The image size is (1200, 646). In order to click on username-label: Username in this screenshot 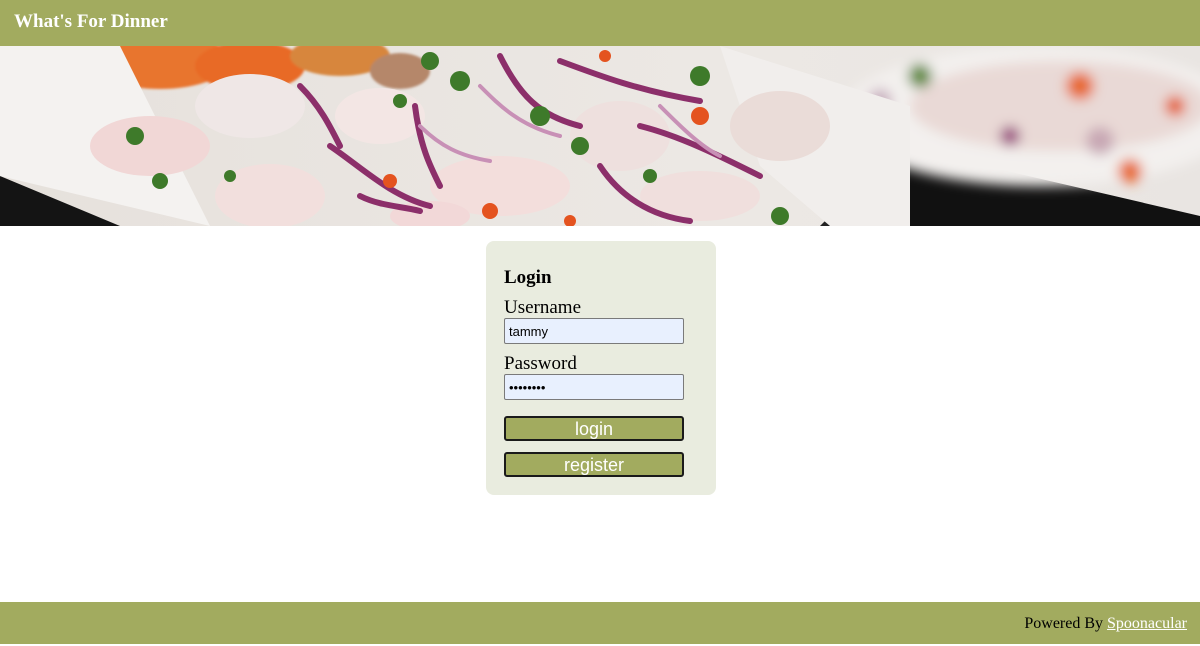, I will do `click(543, 307)`.